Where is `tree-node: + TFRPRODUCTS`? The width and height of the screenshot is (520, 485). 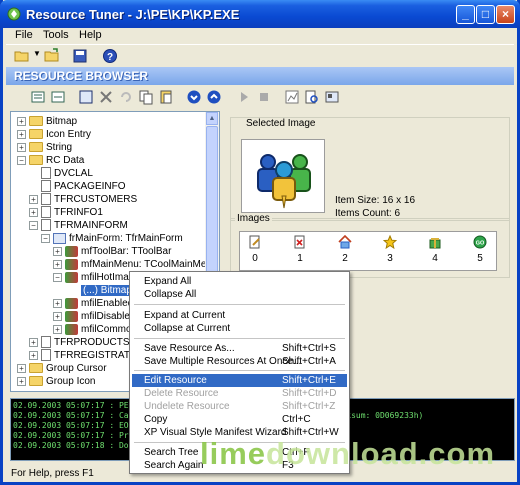 tree-node: + TFRPRODUCTS is located at coordinates (79, 342).